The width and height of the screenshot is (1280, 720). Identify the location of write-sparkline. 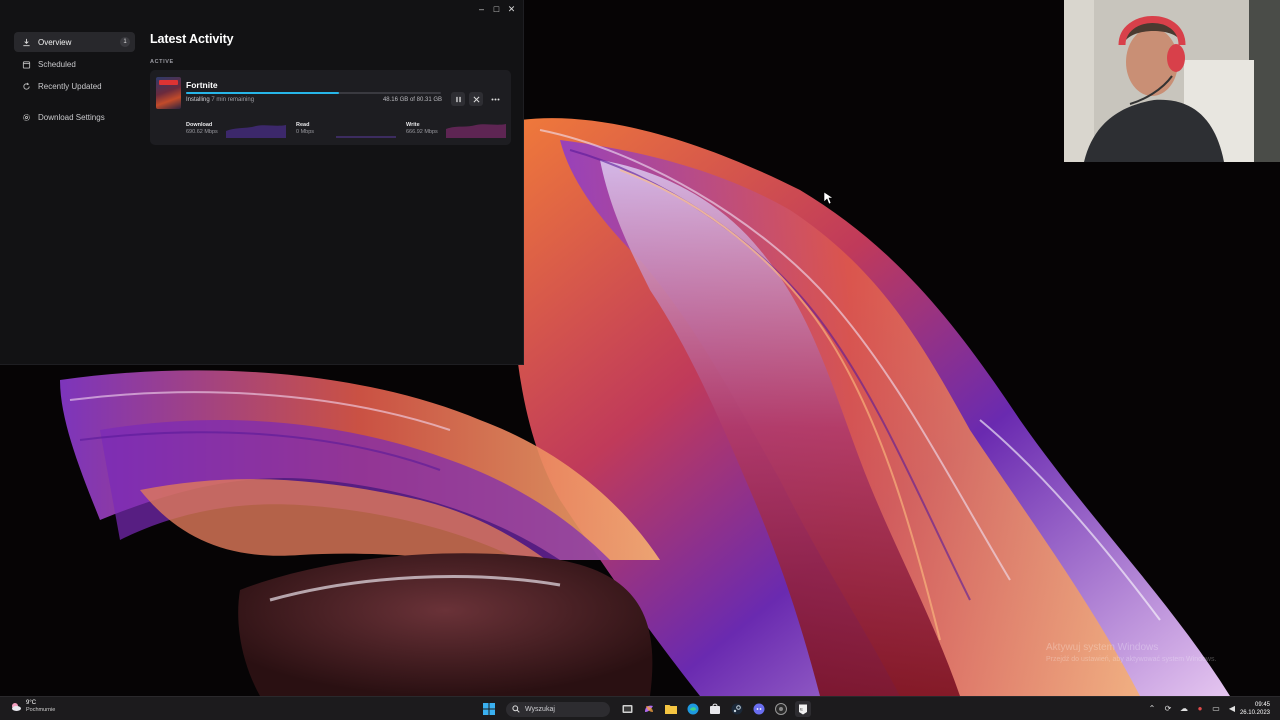
(476, 131).